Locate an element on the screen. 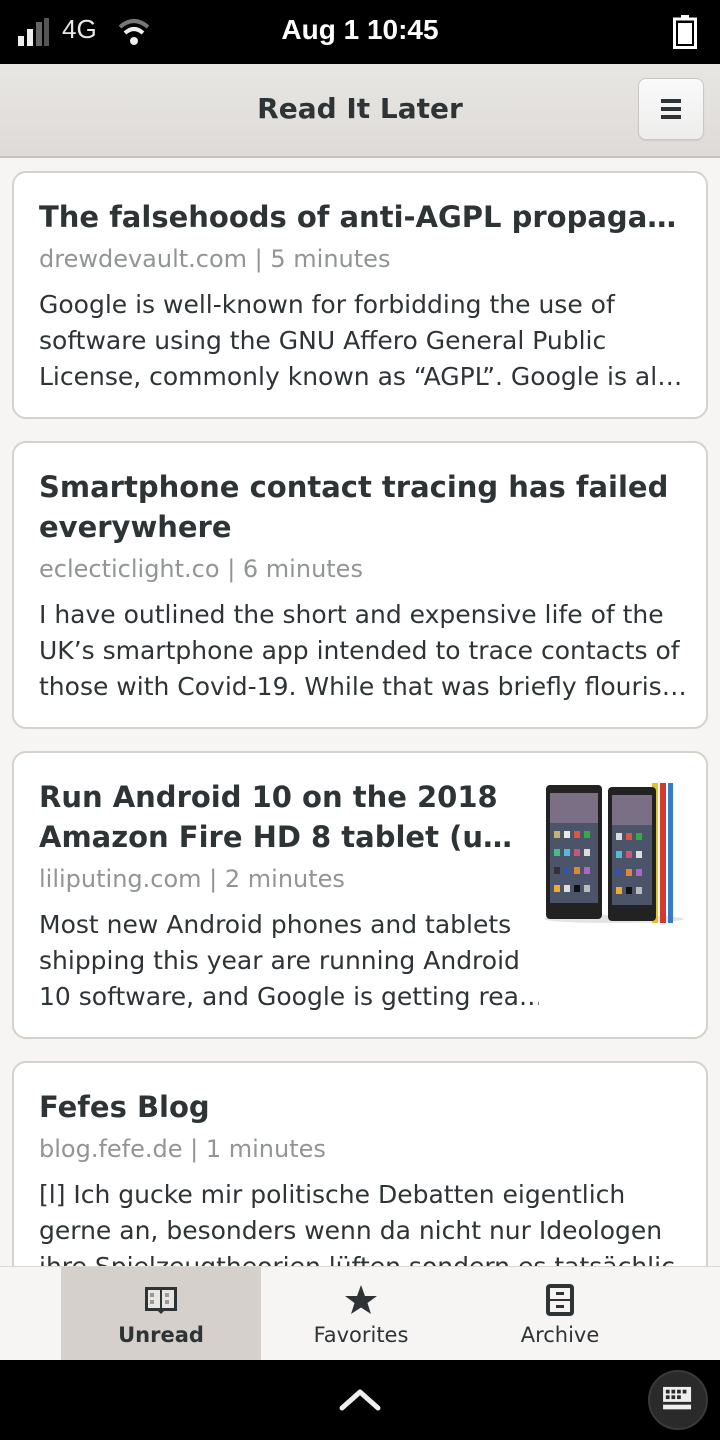 This screenshot has width=720, height=1440. article-meta: eclecticlight.co | 6 minutes is located at coordinates (201, 569).